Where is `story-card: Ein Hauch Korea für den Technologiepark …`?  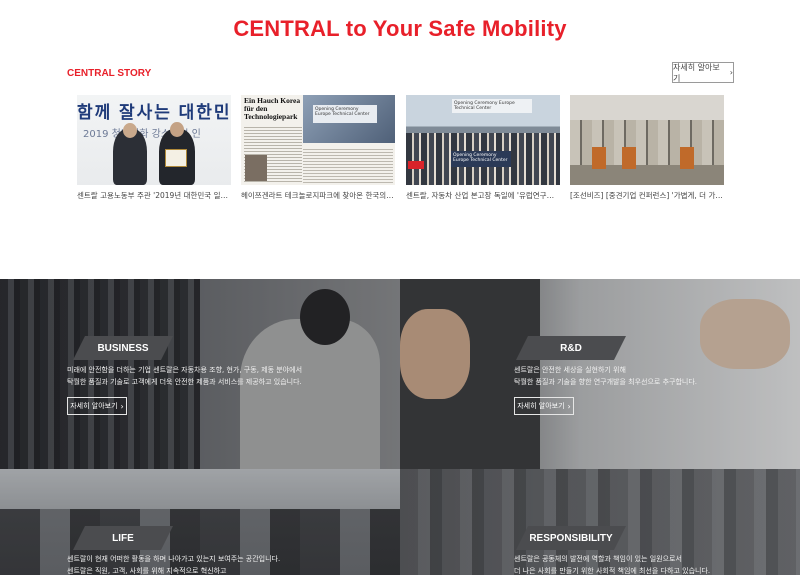 story-card: Ein Hauch Korea für den Technologiepark … is located at coordinates (318, 148).